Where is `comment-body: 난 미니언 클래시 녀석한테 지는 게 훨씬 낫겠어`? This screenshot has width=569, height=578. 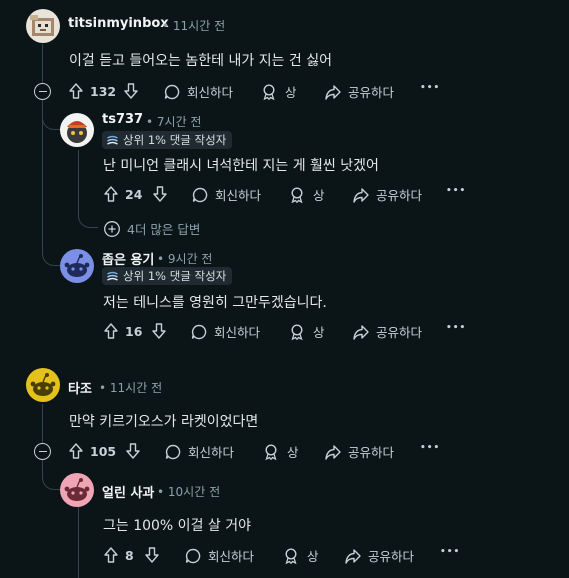
comment-body: 난 미니언 클래시 녀석한테 지는 게 훨씬 낫겠어 is located at coordinates (241, 166).